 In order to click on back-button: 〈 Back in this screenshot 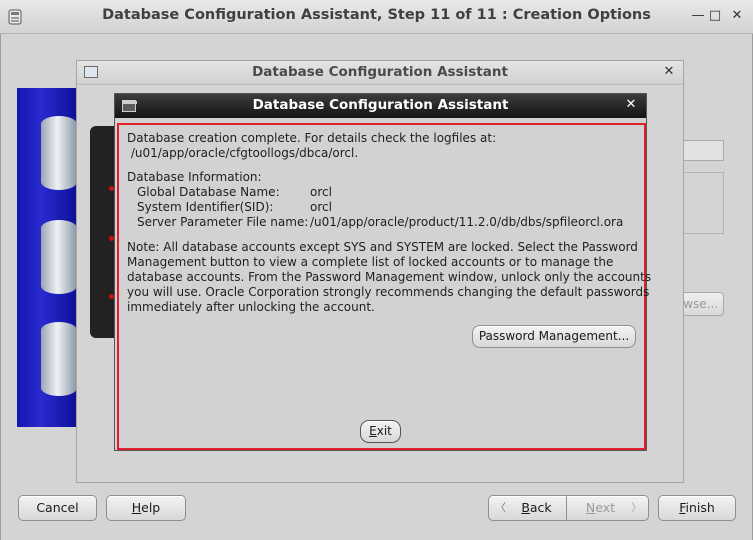, I will do `click(527, 508)`.